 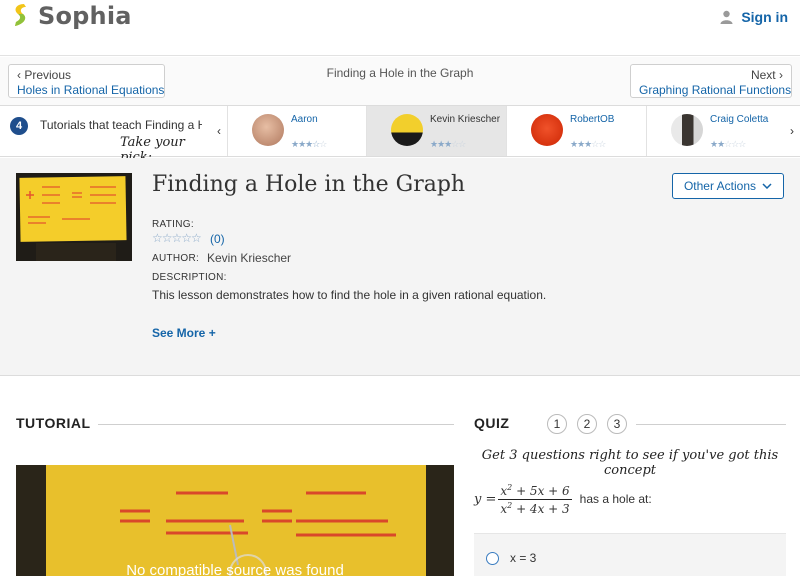 I want to click on author-label: AUTHOR:, so click(x=176, y=258).